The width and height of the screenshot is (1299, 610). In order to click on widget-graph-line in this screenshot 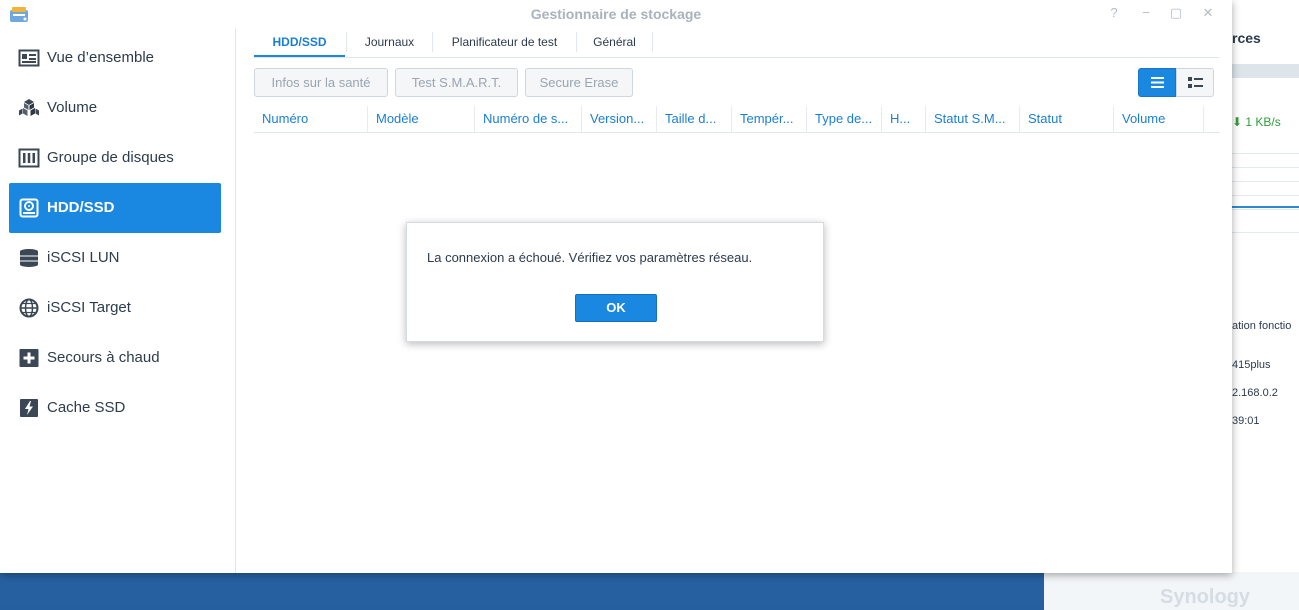, I will do `click(1265, 207)`.